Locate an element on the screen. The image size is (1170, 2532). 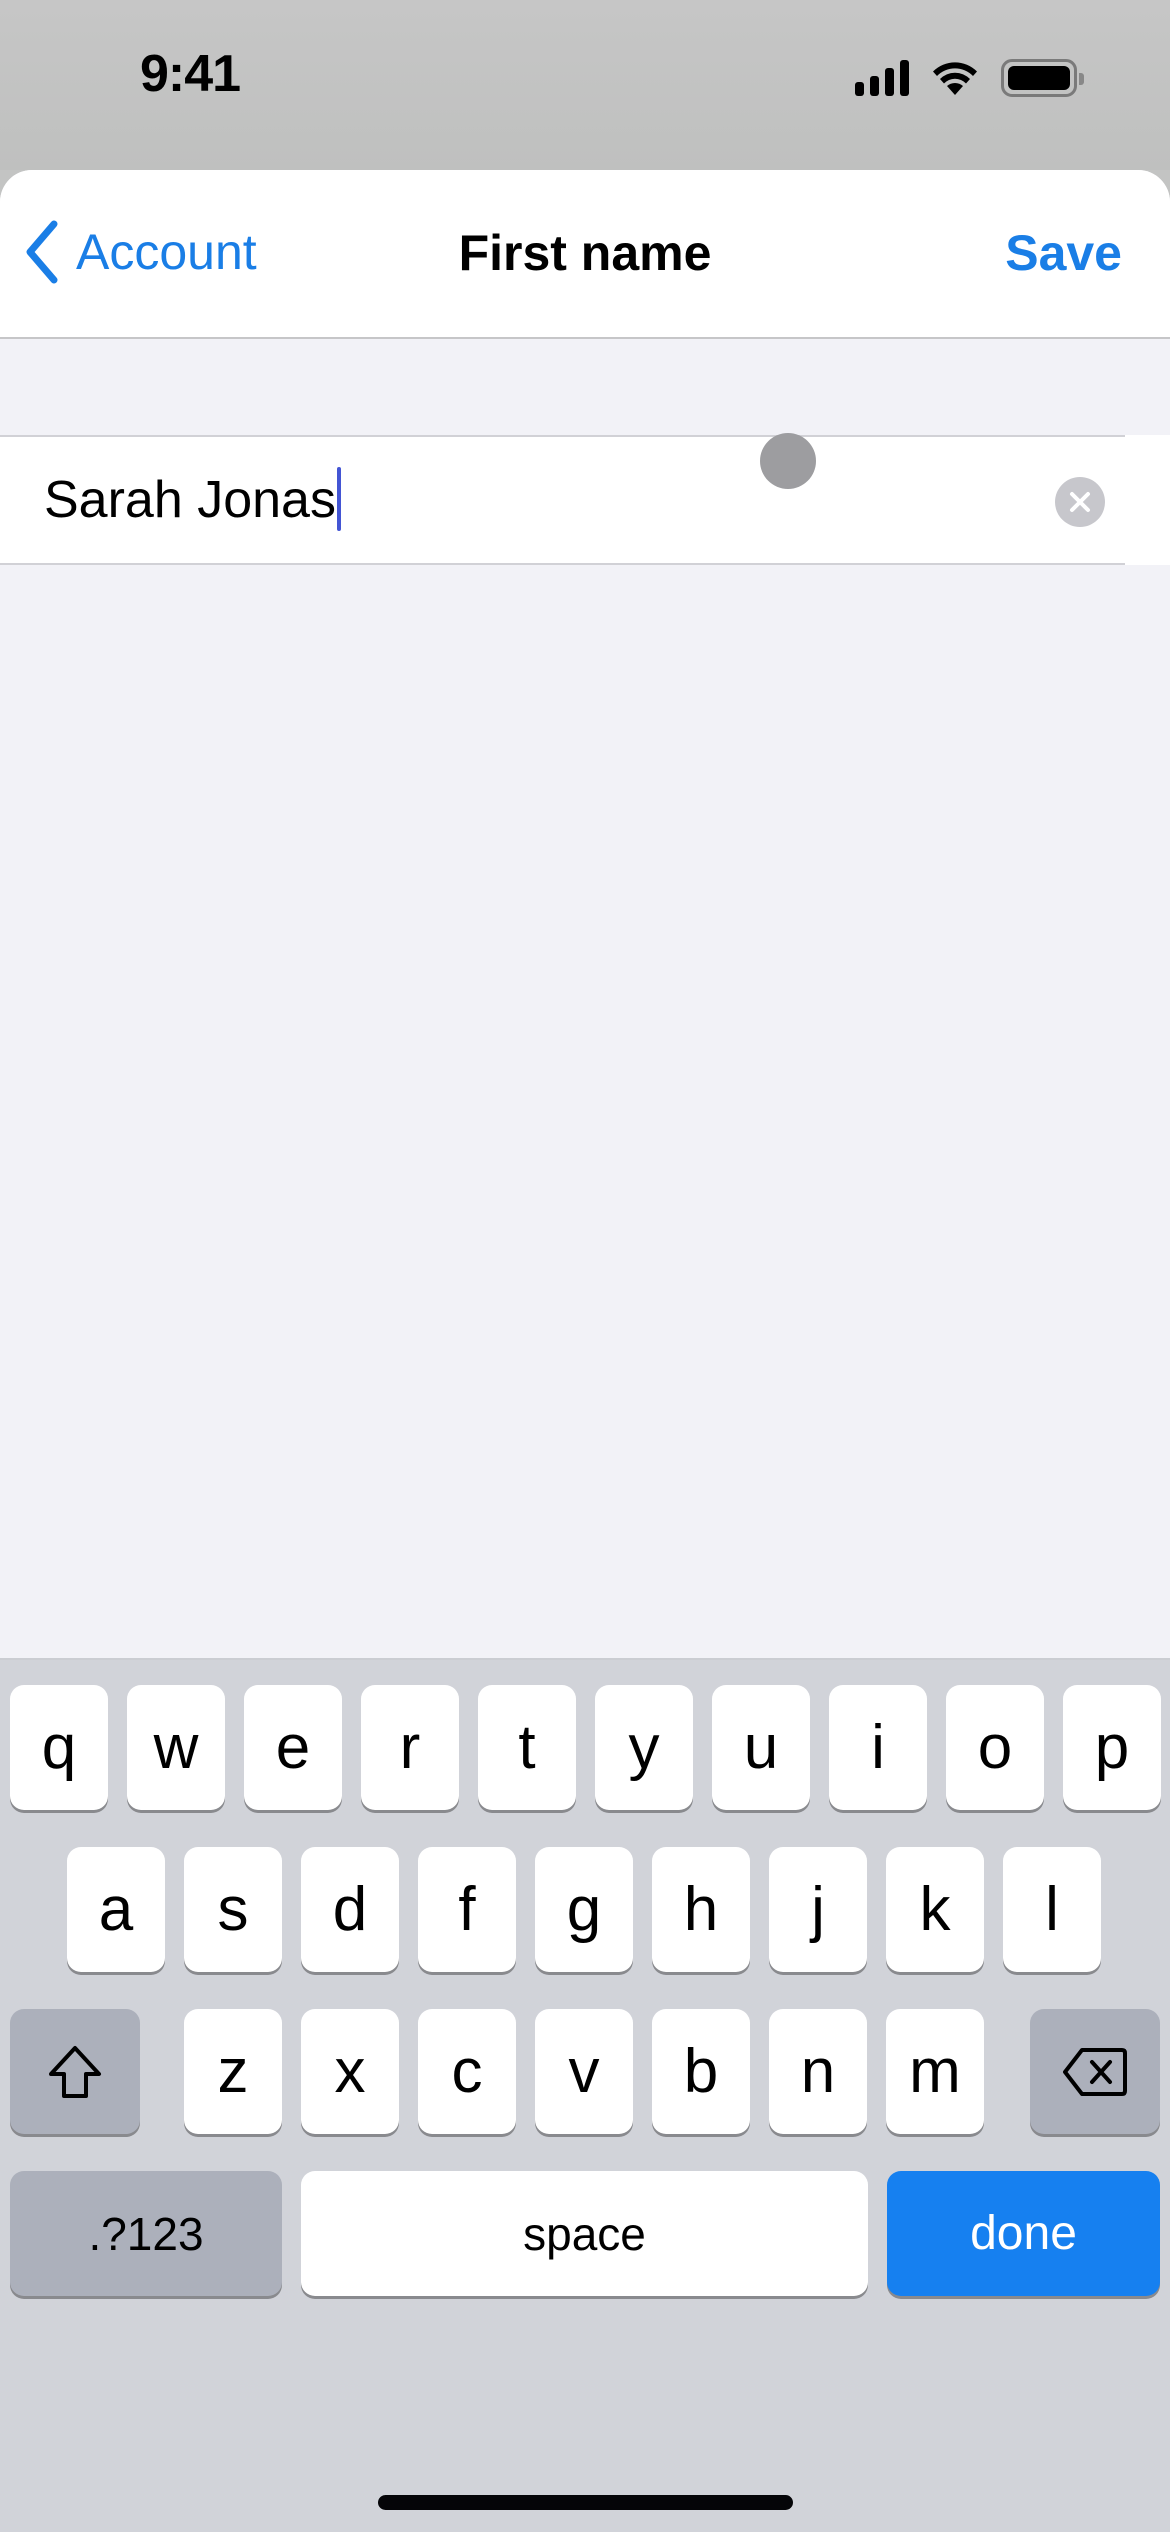
key-a: a is located at coordinates (116, 1909).